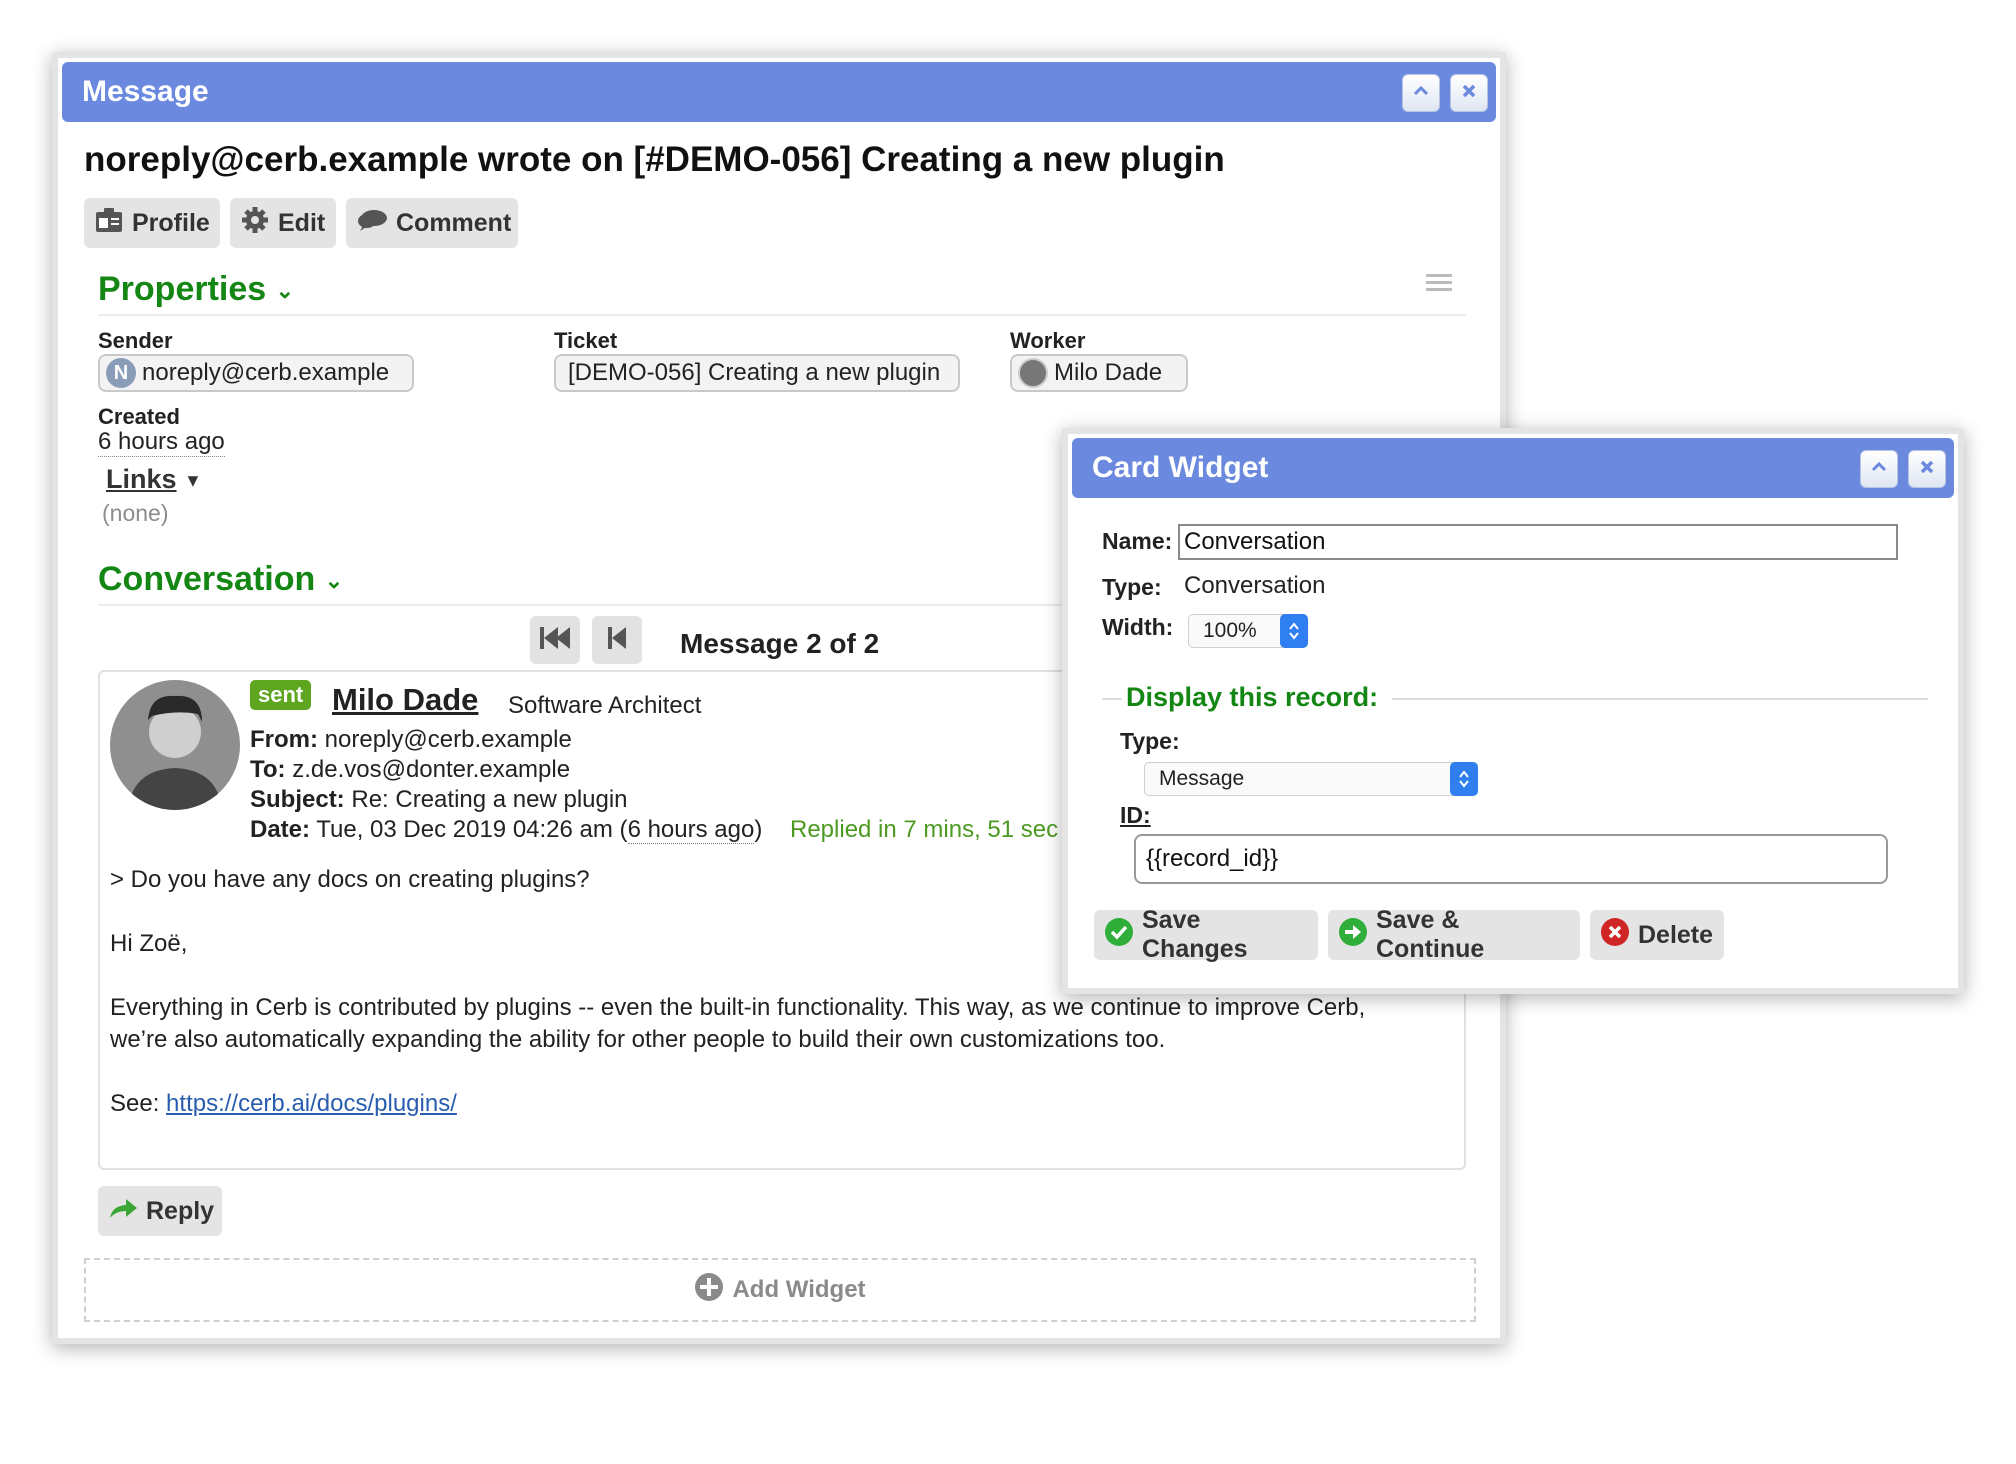 The width and height of the screenshot is (2016, 1464). What do you see at coordinates (1255, 585) in the screenshot?
I see `type-value: Conversation` at bounding box center [1255, 585].